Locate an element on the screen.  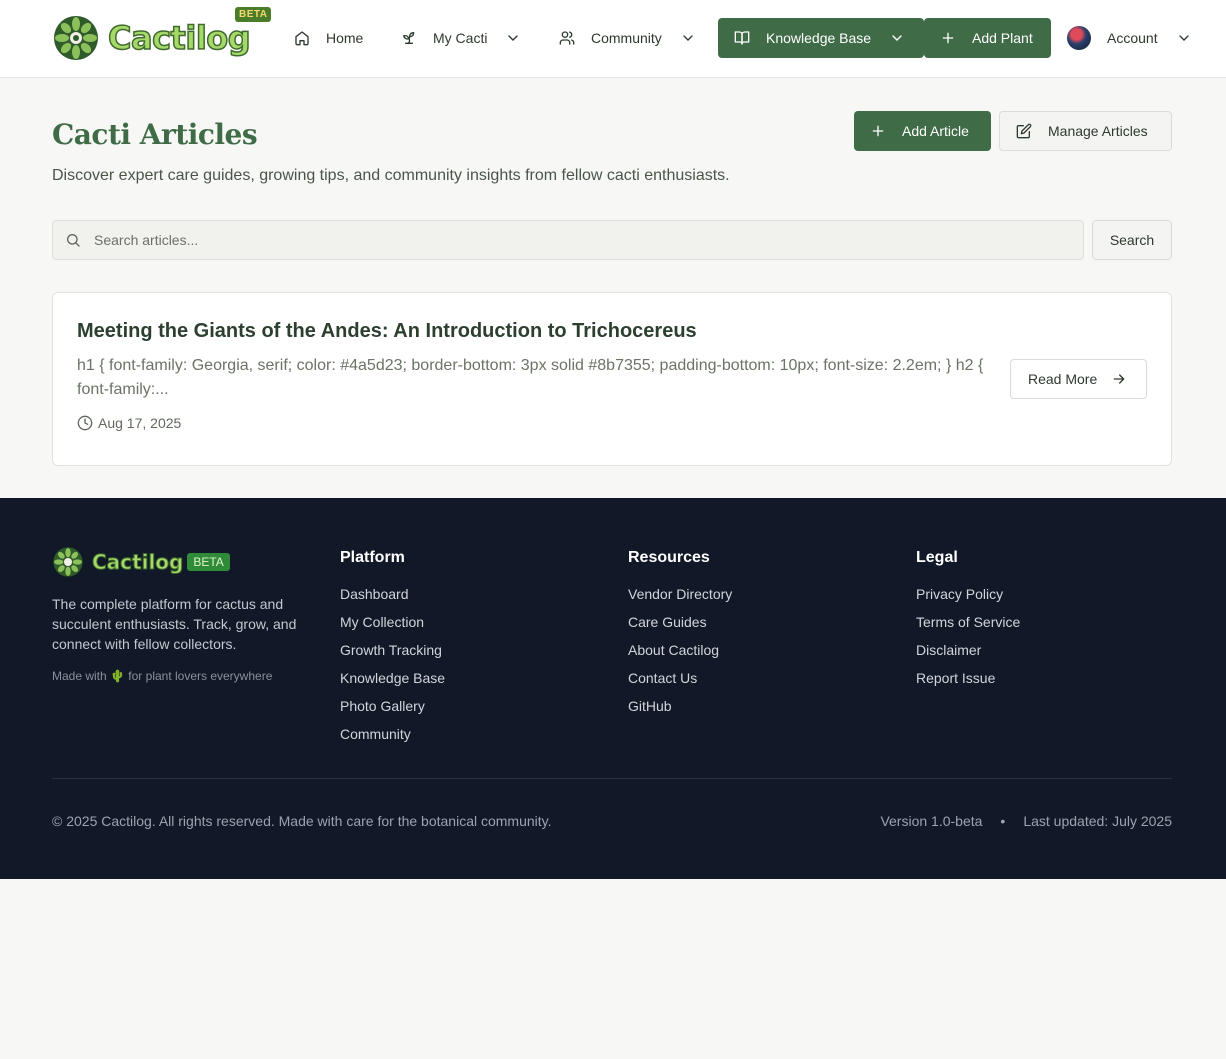
search-button: Search is located at coordinates (1132, 240).